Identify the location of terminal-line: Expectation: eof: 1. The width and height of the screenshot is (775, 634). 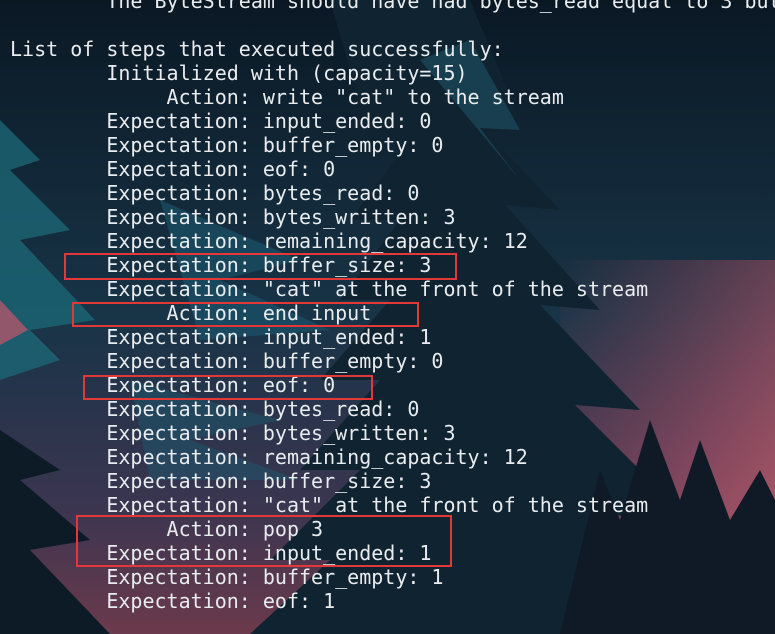
(173, 601).